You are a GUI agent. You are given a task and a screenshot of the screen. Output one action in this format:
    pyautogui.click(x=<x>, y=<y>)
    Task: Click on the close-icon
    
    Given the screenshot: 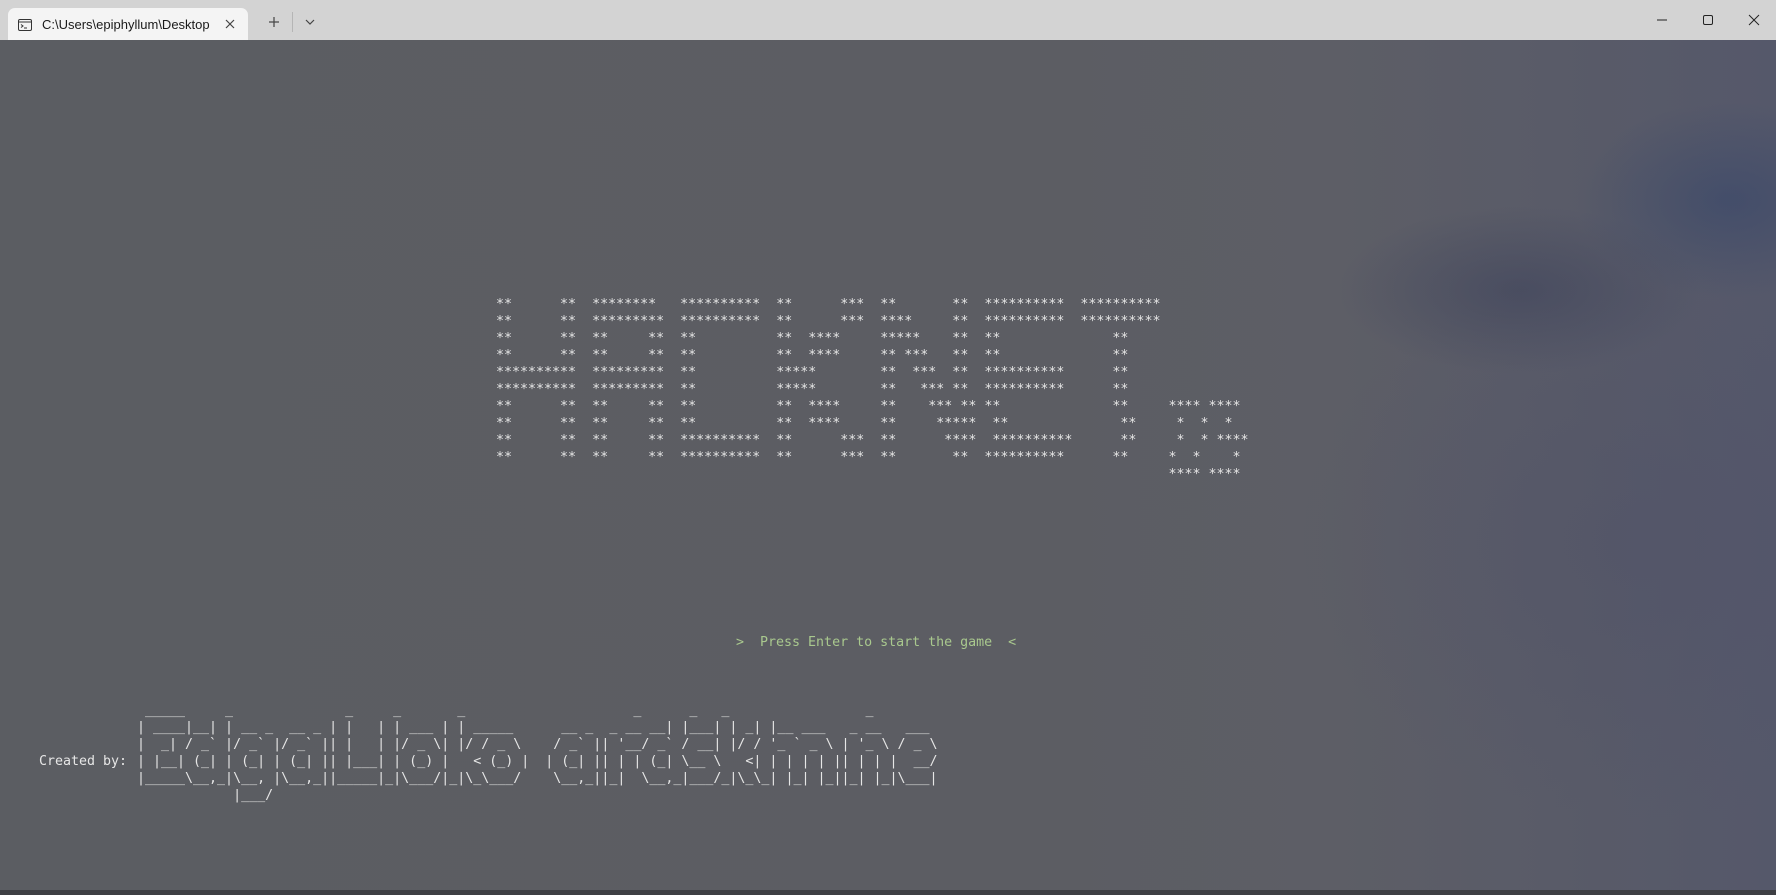 What is the action you would take?
    pyautogui.click(x=1754, y=20)
    